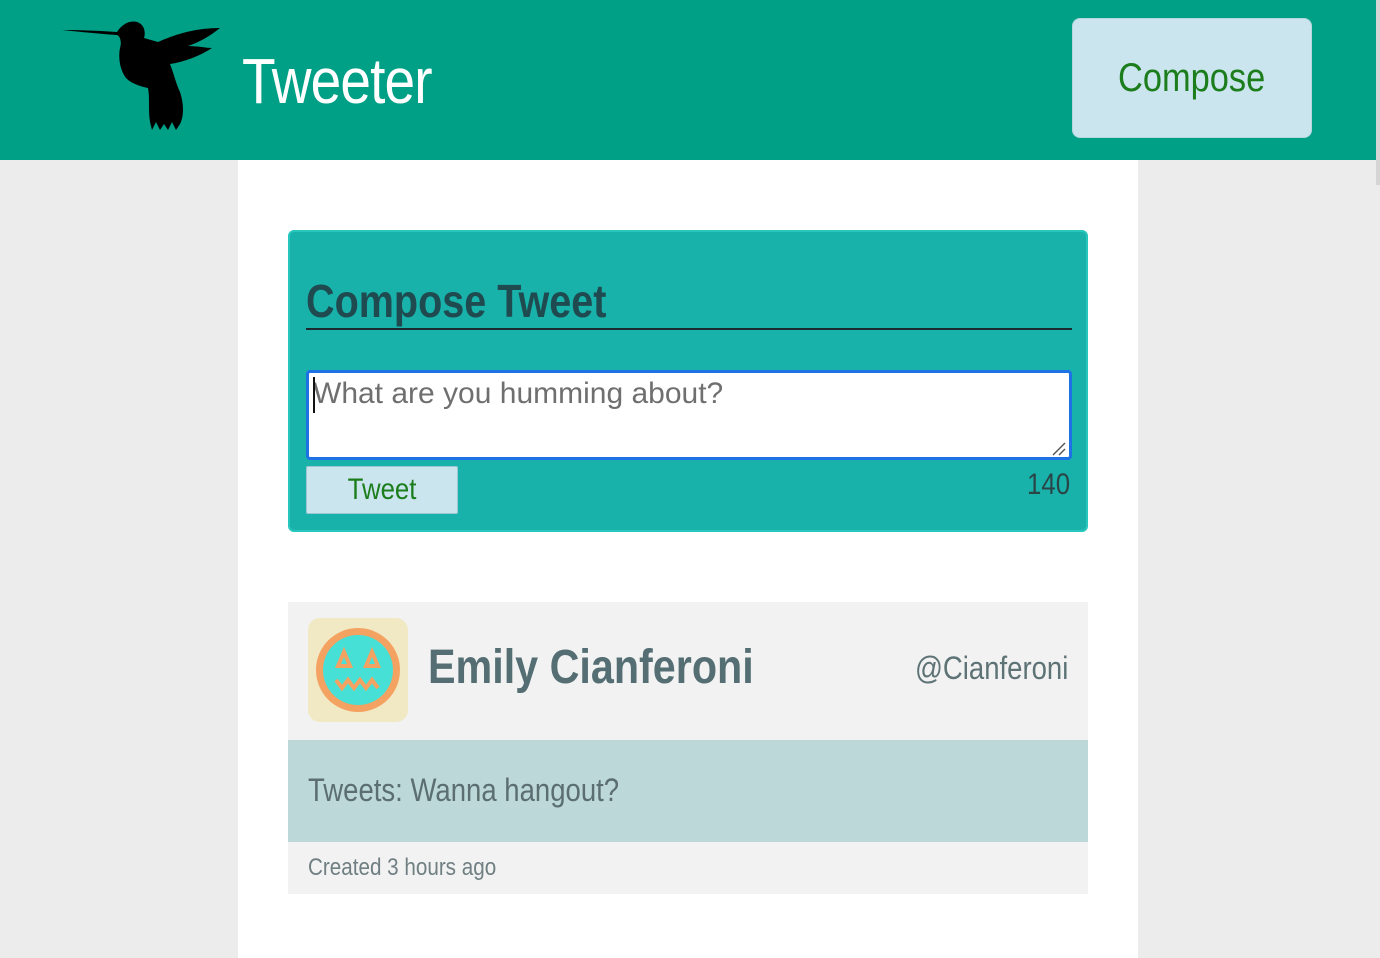 This screenshot has height=958, width=1380. I want to click on scrollbar-edge, so click(1378, 92).